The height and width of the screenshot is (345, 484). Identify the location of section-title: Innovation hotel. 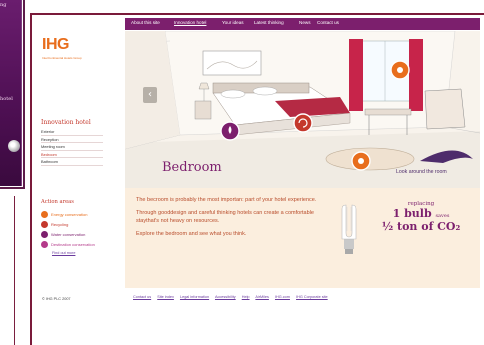
(66, 122).